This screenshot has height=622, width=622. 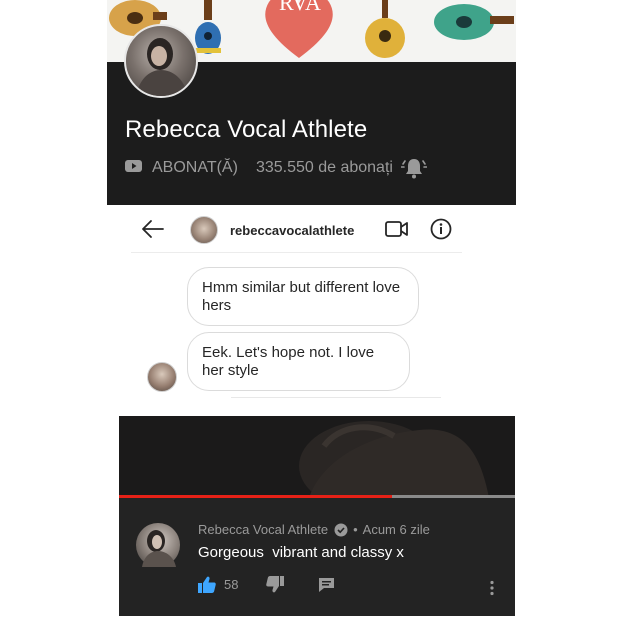 I want to click on comment-meta: Rebecca Vocal Athlete • Acum 6 zile, so click(x=314, y=529).